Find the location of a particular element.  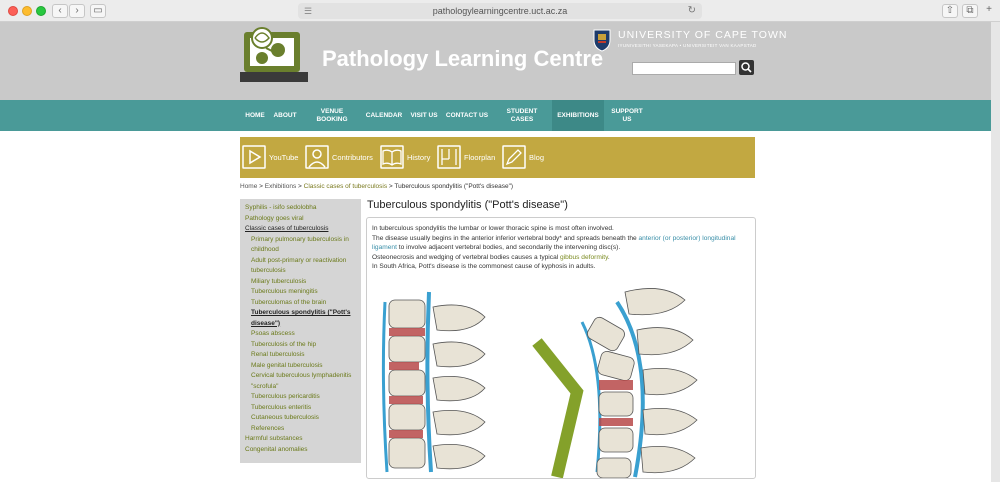

breadcrumb-home: Home is located at coordinates (248, 186).